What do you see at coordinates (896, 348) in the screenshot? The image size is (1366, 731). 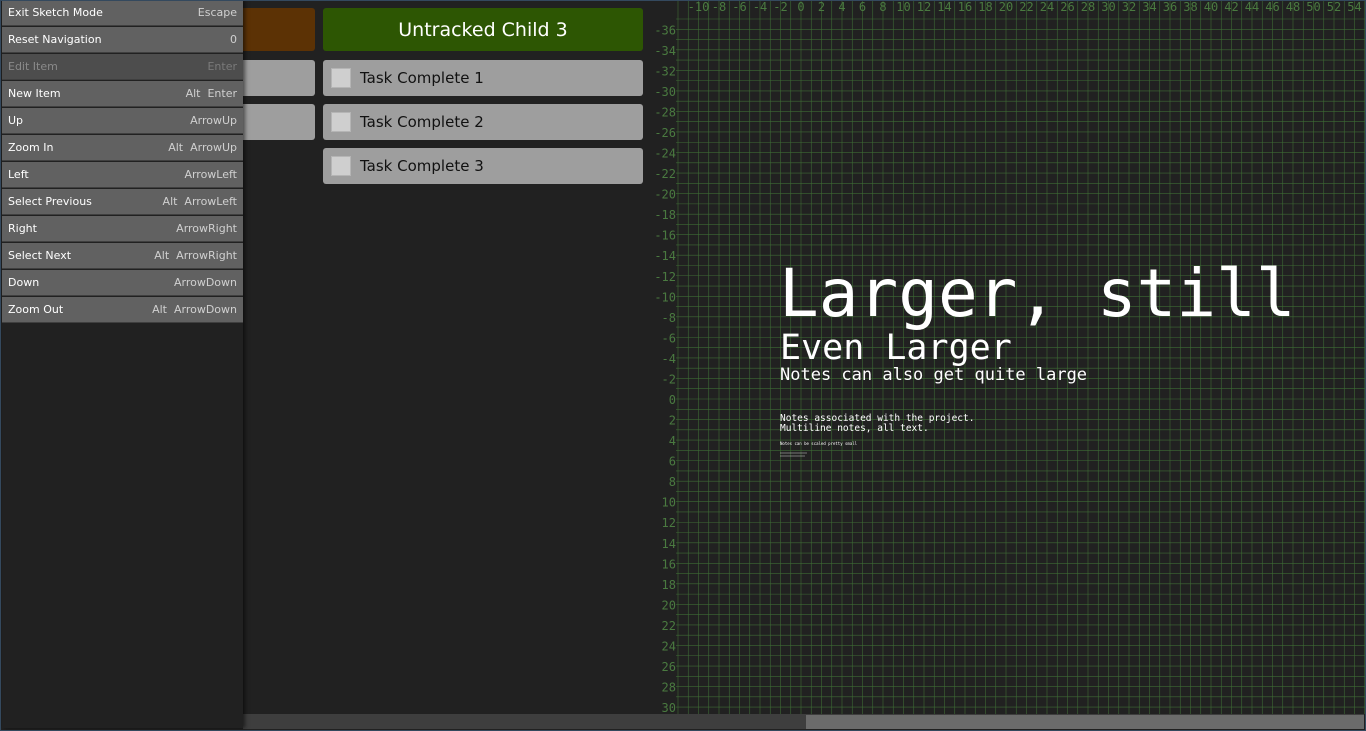 I see `note-even-larger: Even Larger` at bounding box center [896, 348].